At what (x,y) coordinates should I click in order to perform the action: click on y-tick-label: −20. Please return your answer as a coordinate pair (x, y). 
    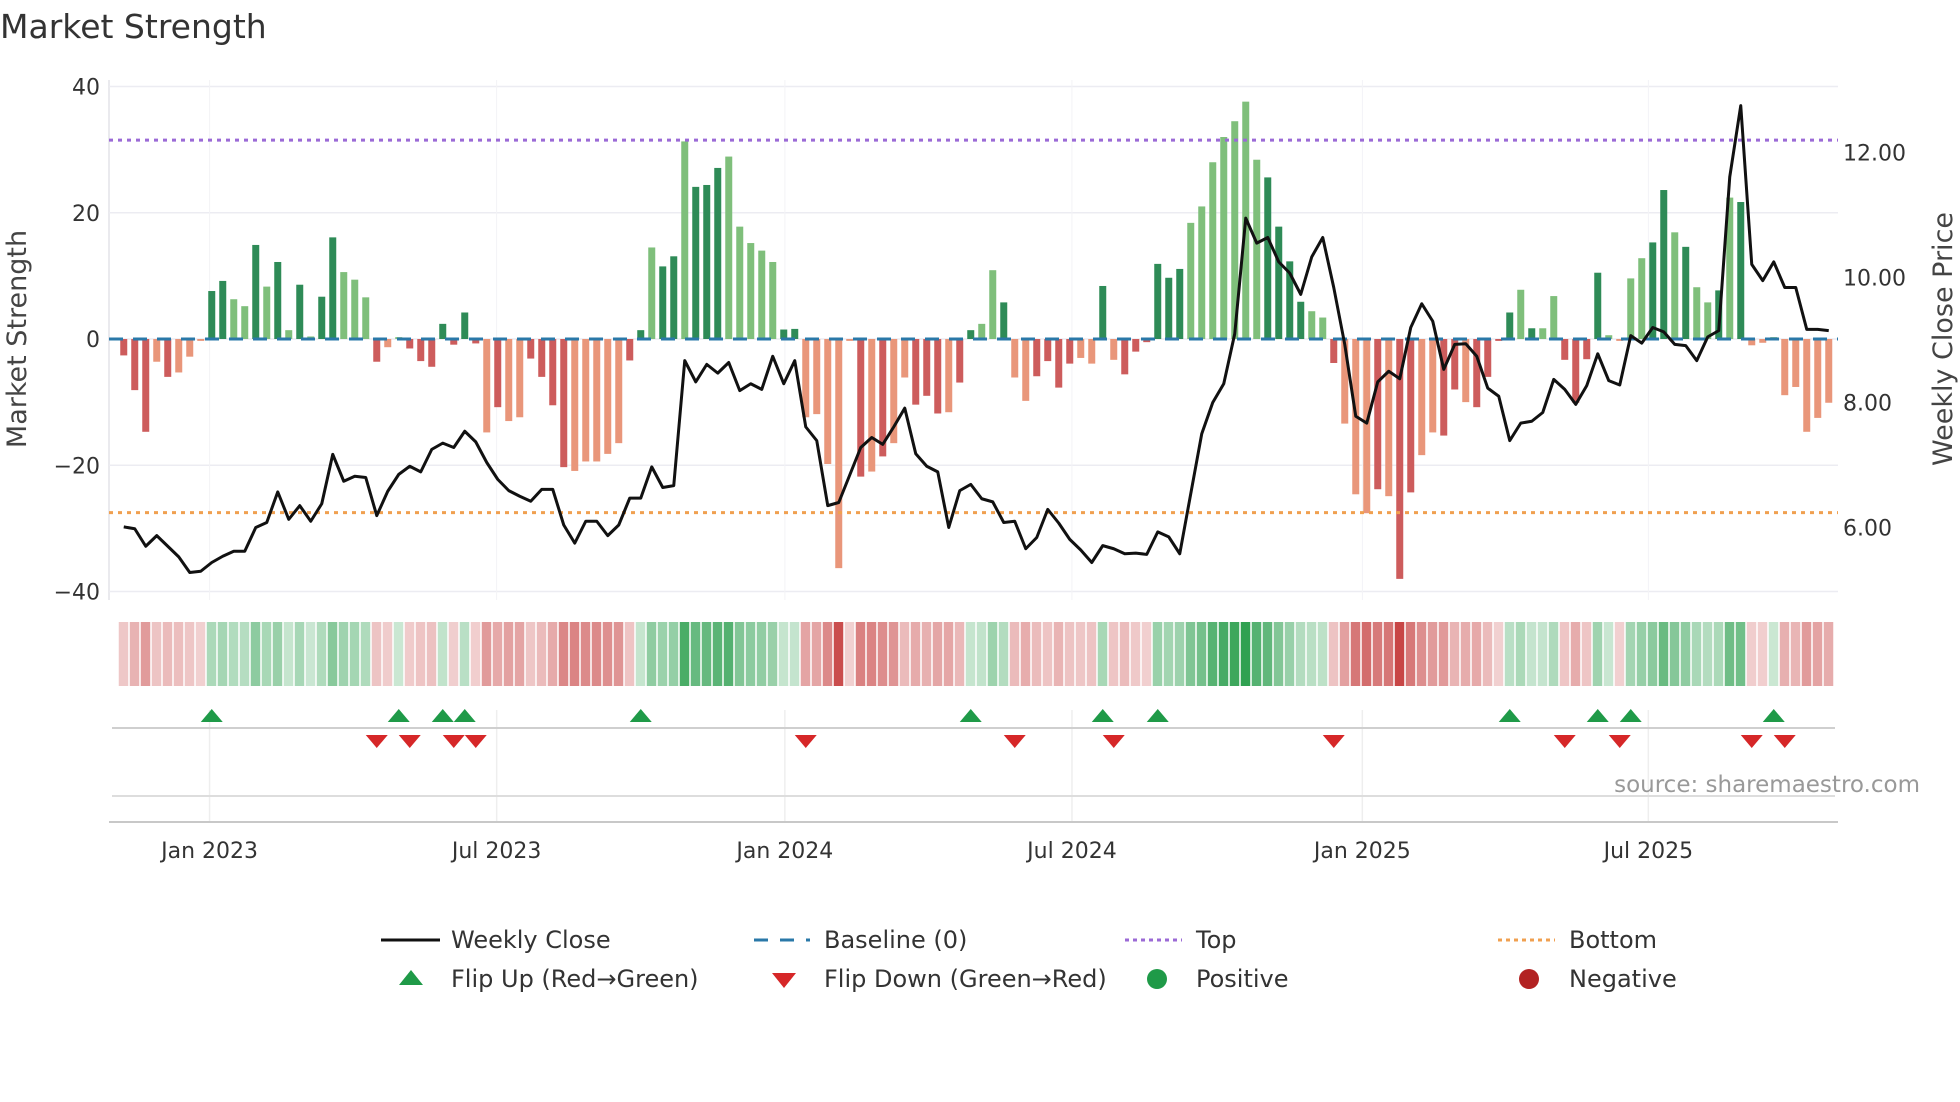
    Looking at the image, I should click on (77, 466).